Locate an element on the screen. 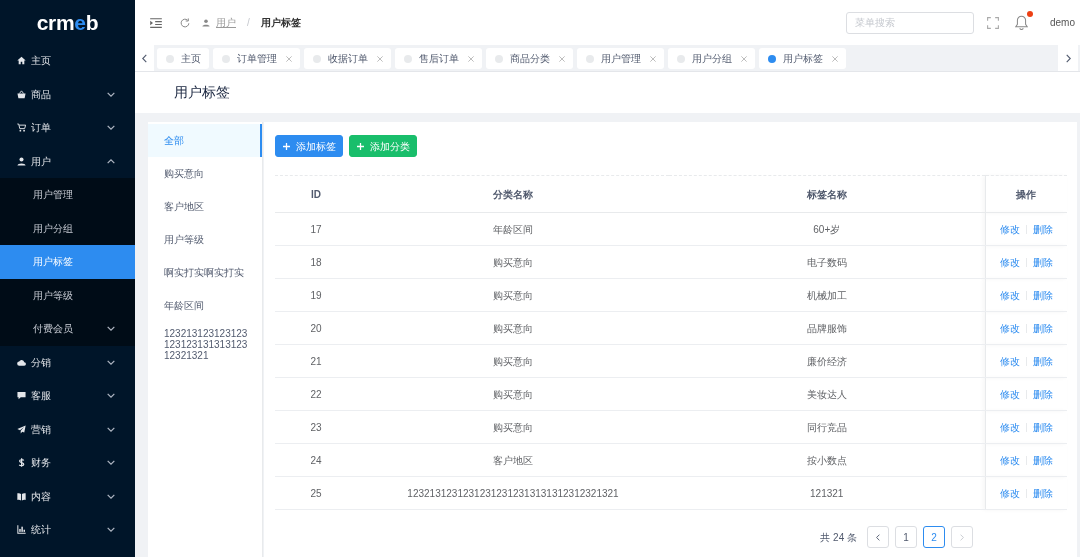 Image resolution: width=1080 pixels, height=557 pixels. page-button: 1 is located at coordinates (906, 537).